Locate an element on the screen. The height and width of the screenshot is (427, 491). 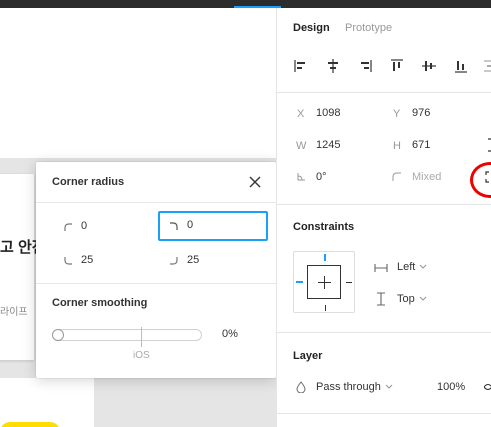
blend-mode-icon is located at coordinates (301, 387).